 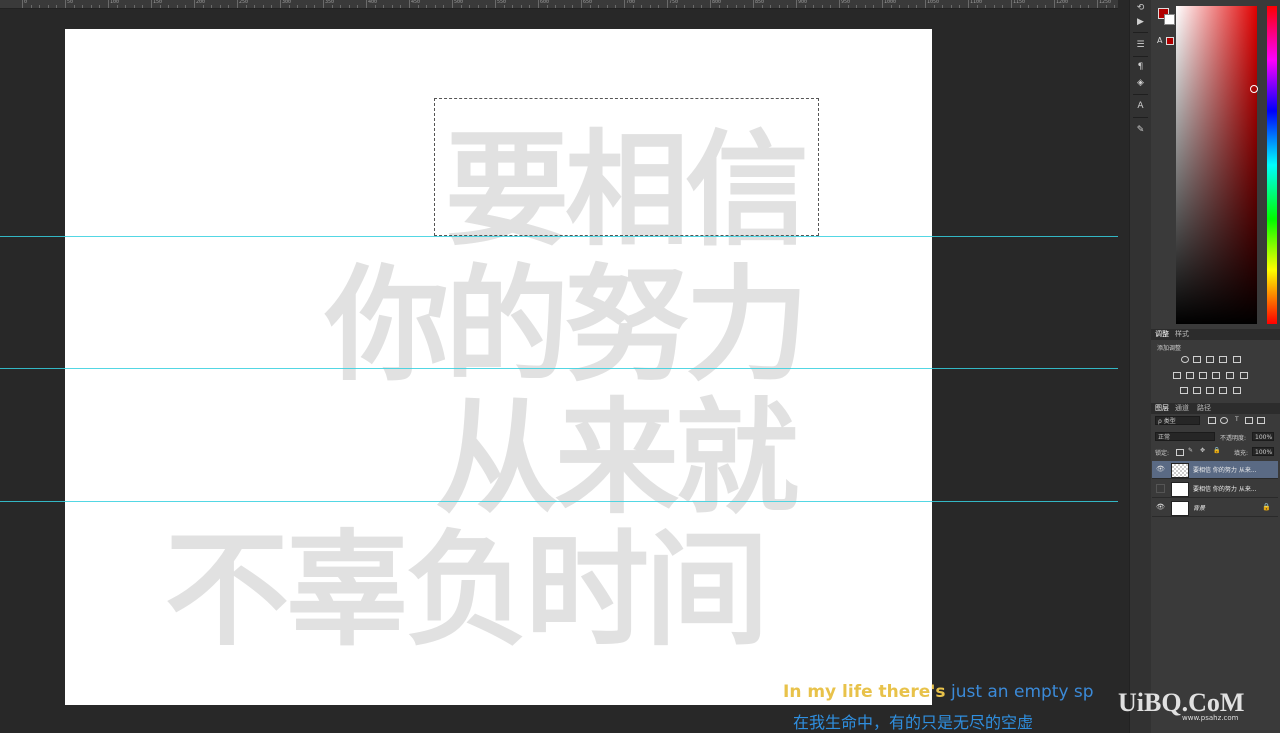 I want to click on ruler-label: 500, so click(x=459, y=2).